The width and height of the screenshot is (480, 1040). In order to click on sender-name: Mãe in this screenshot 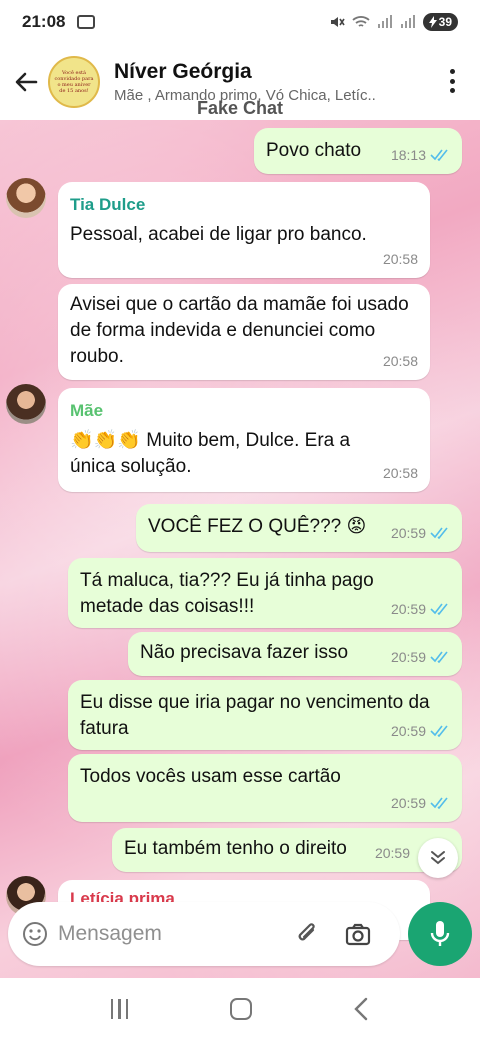, I will do `click(87, 410)`.